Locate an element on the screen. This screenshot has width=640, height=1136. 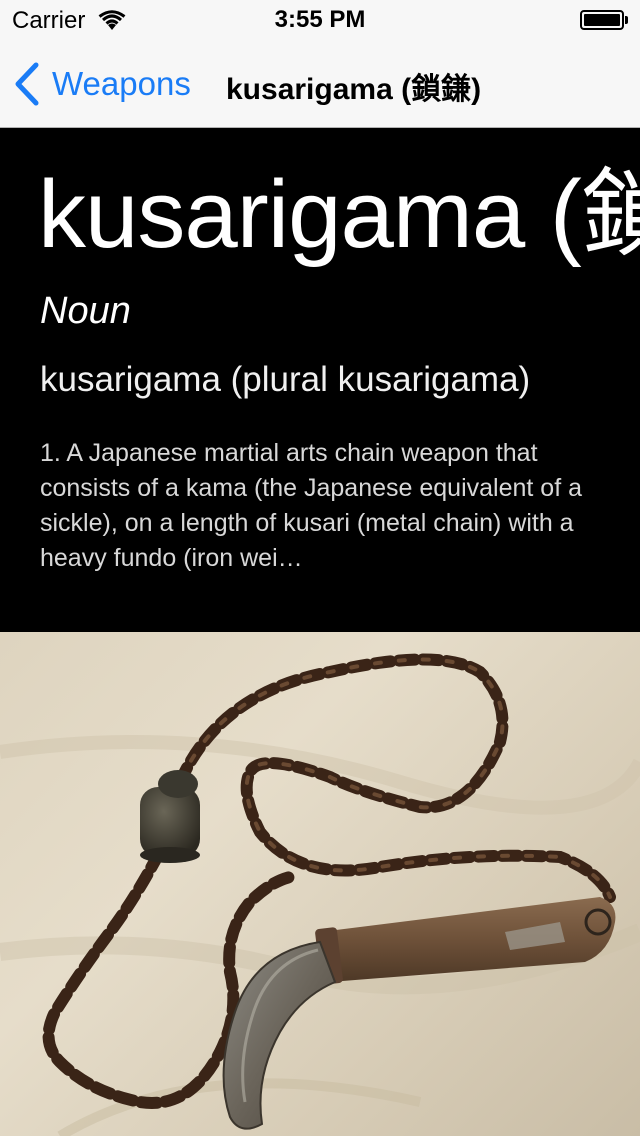
chevron-left-icon is located at coordinates (27, 84).